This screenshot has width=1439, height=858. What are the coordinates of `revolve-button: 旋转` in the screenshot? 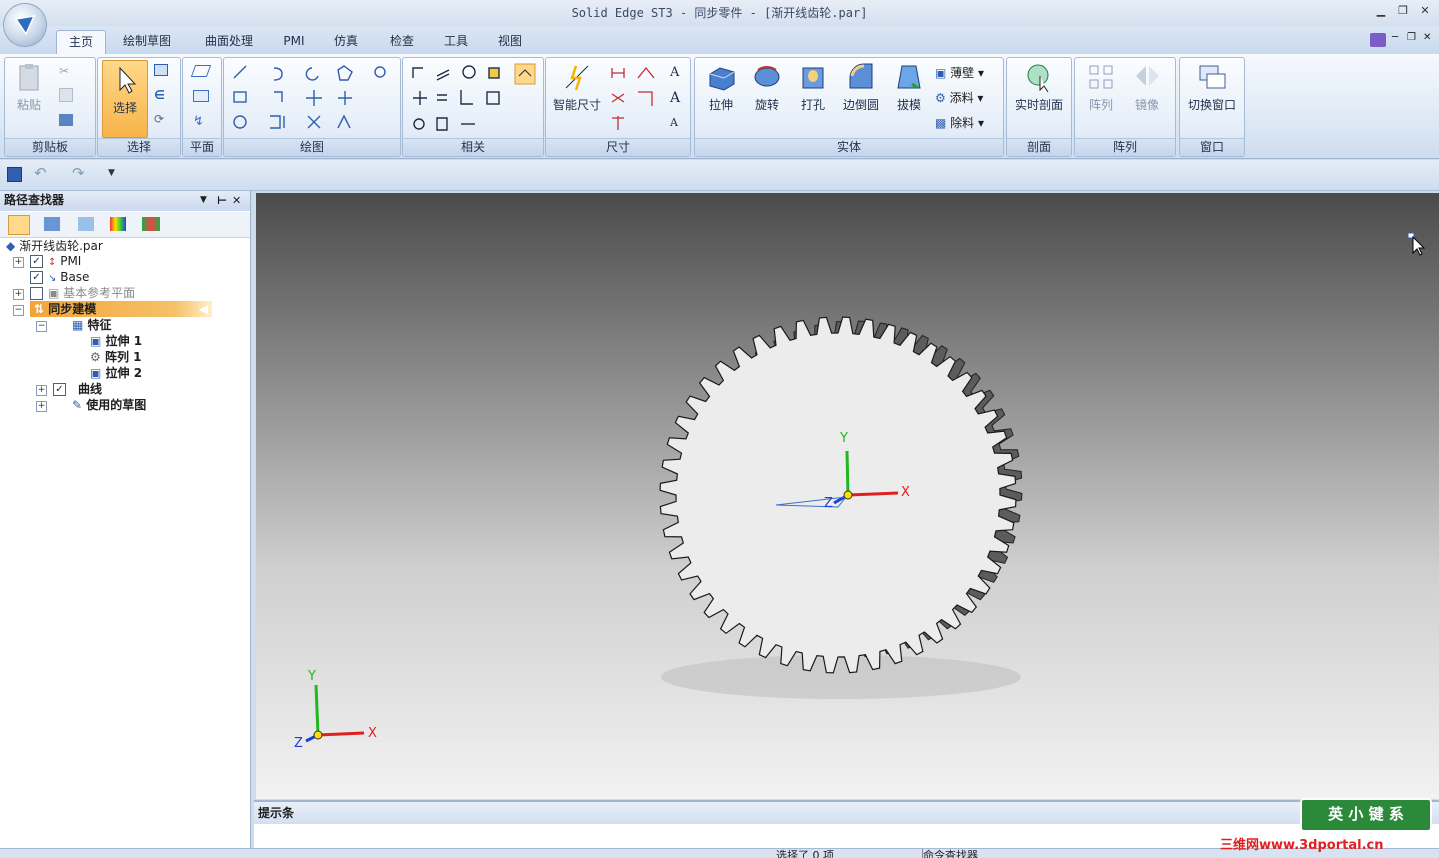 It's located at (767, 87).